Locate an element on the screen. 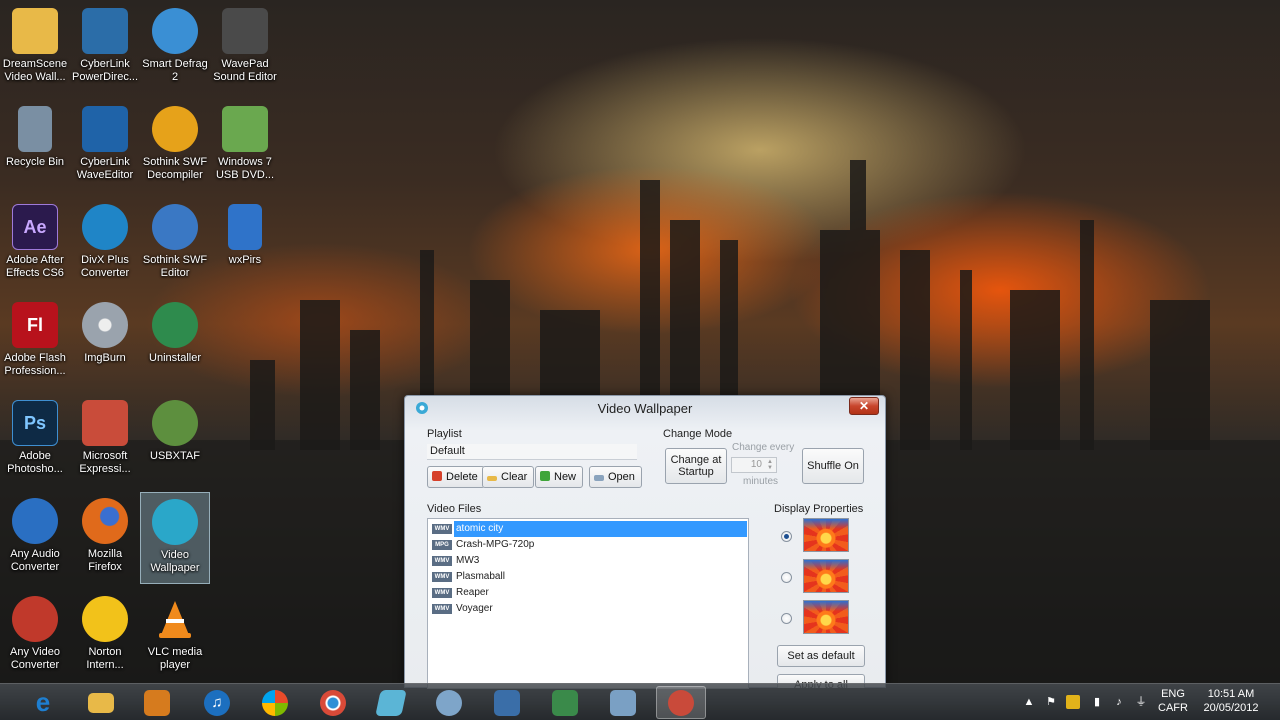  desktop-icon-audio-converter: Any Audio Converter is located at coordinates (35, 538).